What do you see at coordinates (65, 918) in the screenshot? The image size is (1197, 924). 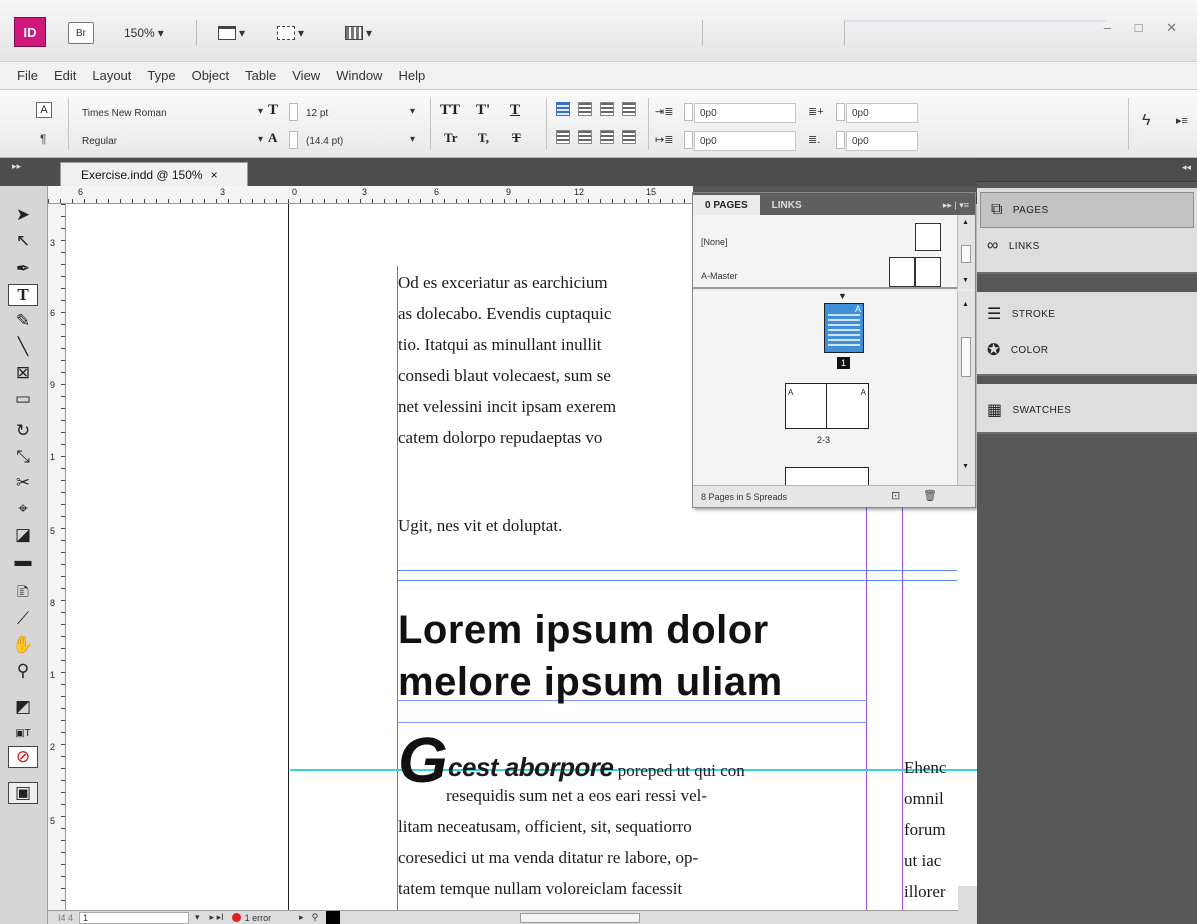 I see `first-page-button: I4 4` at bounding box center [65, 918].